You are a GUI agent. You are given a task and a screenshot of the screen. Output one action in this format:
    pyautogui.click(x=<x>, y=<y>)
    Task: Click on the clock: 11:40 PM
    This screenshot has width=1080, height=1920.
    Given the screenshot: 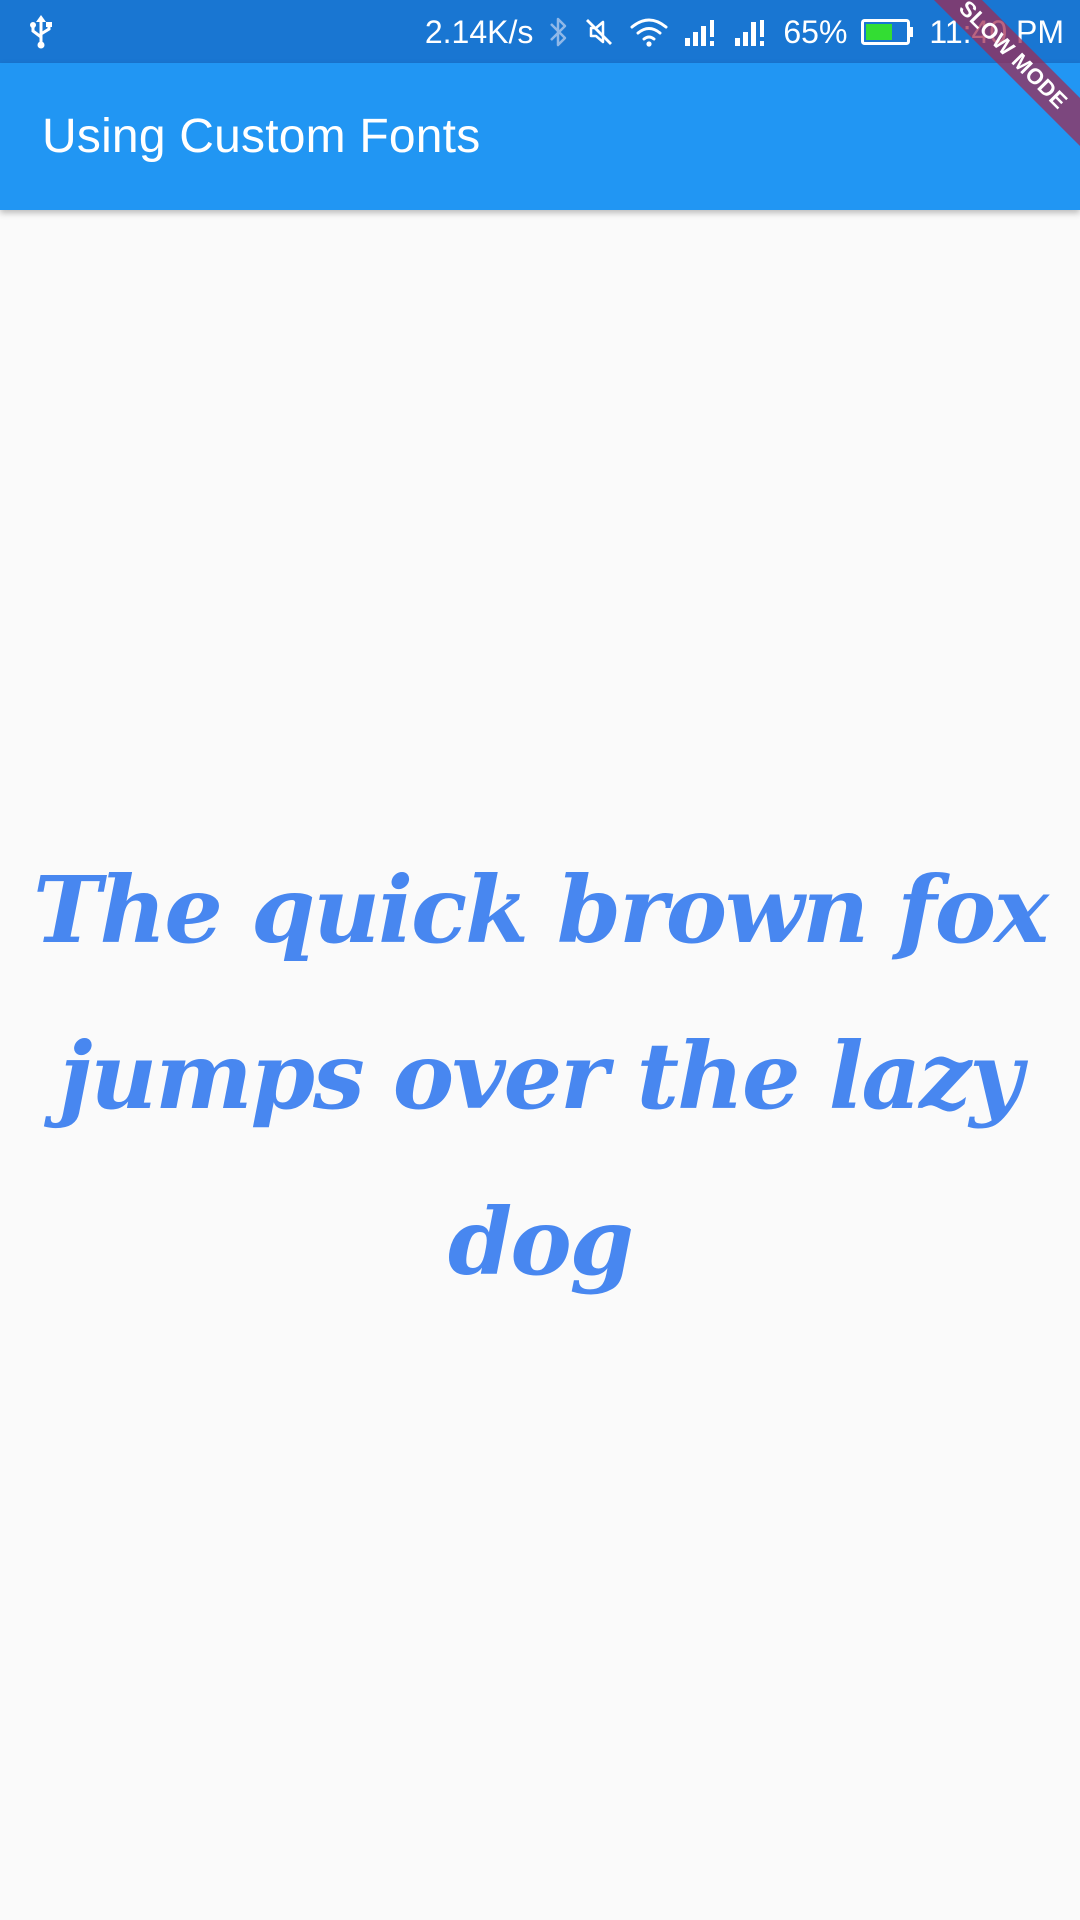 What is the action you would take?
    pyautogui.click(x=996, y=31)
    